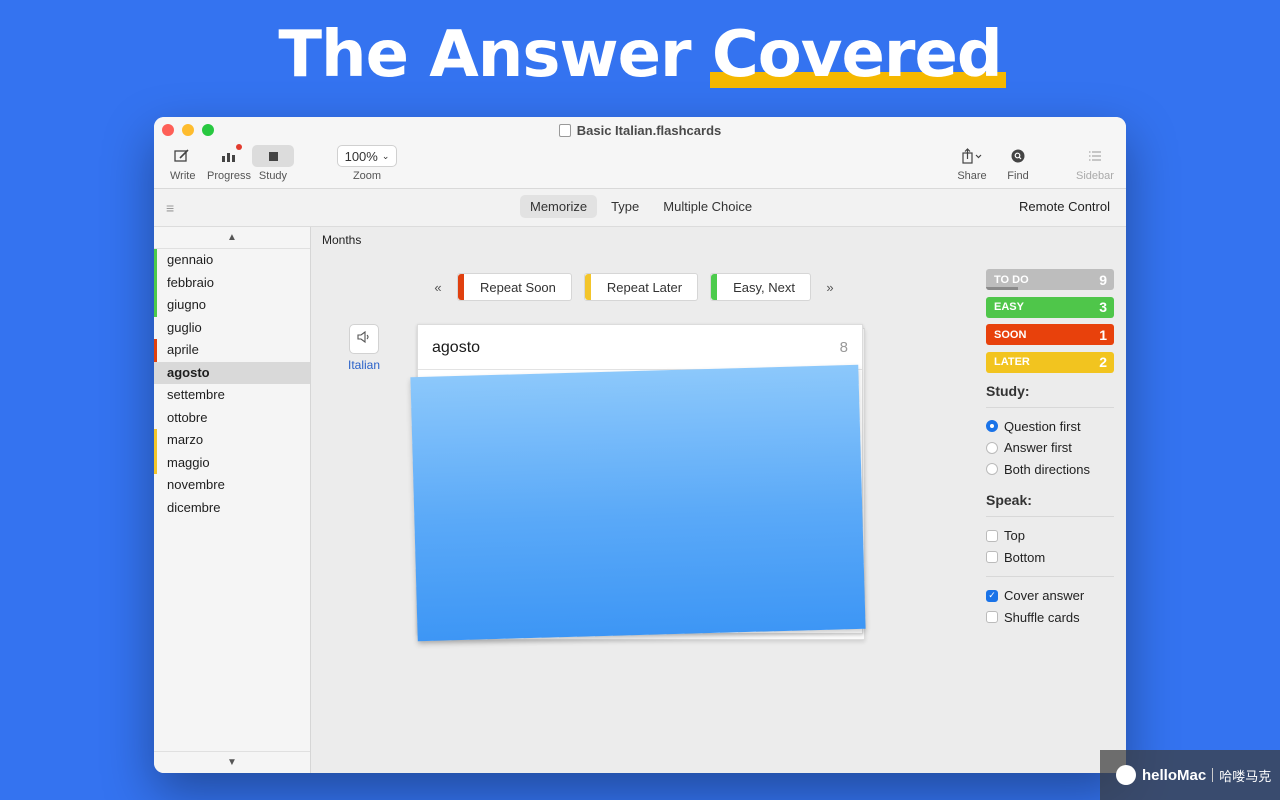  Describe the element at coordinates (1245, 776) in the screenshot. I see `watermark-cn: 哈喽马克` at that location.